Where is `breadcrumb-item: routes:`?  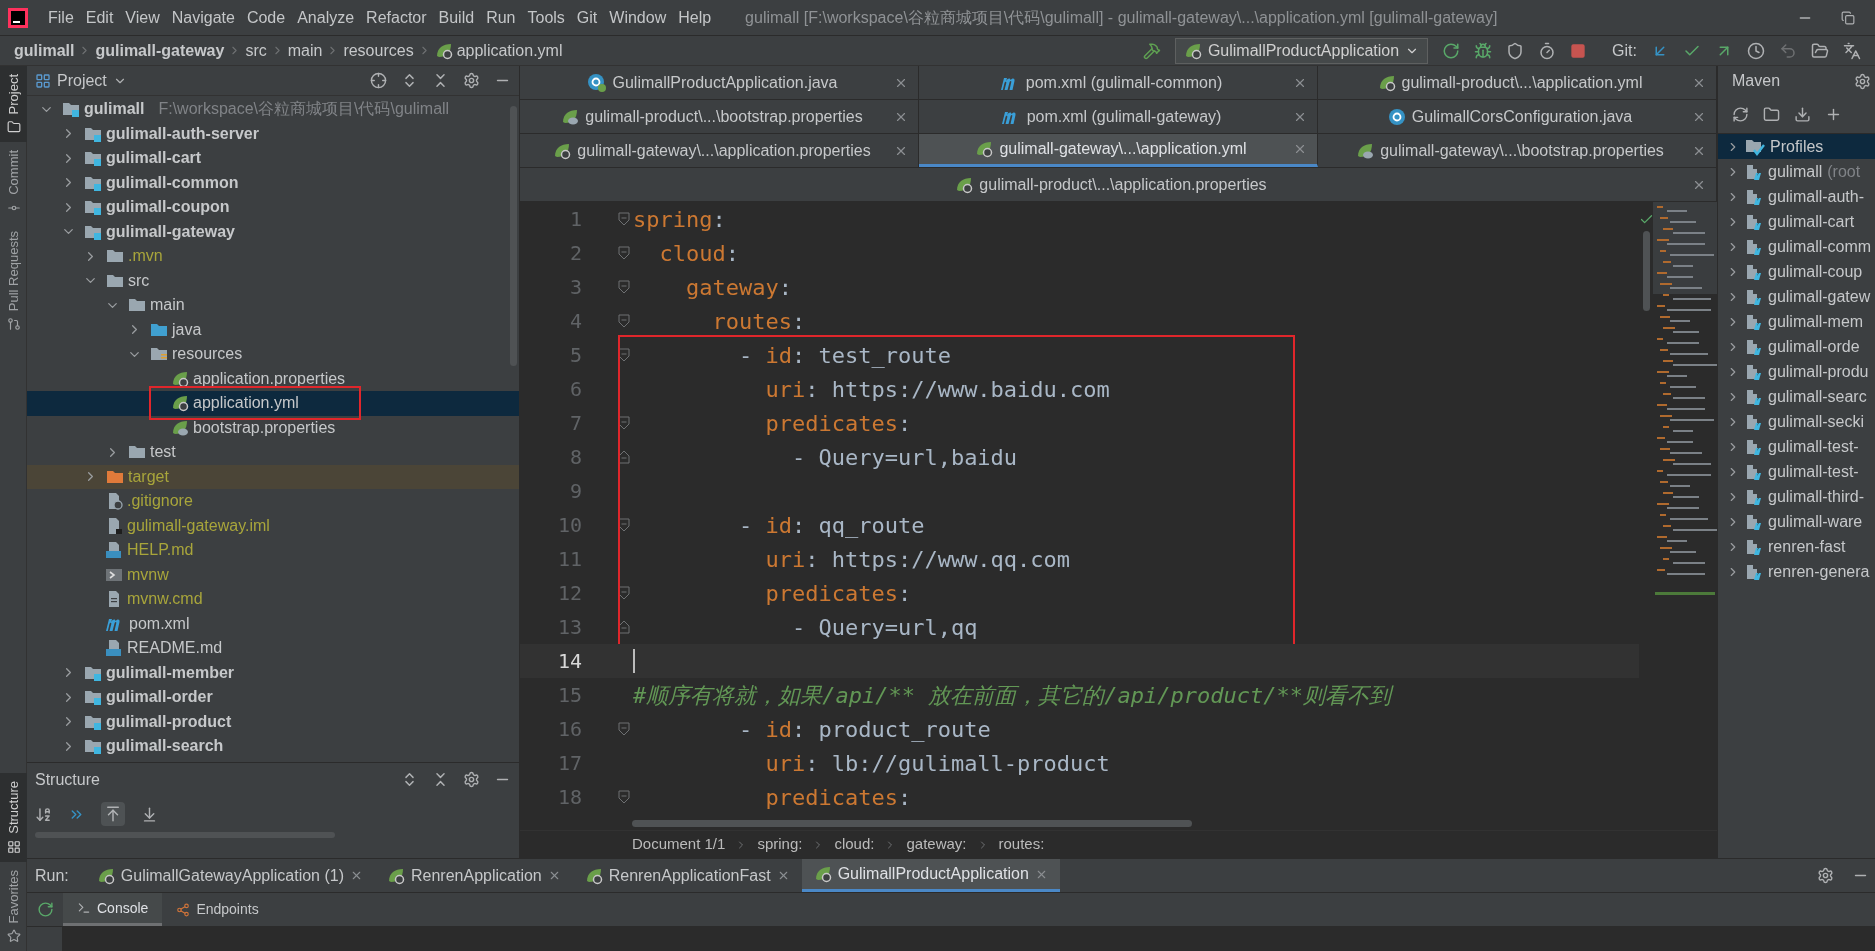 breadcrumb-item: routes: is located at coordinates (1021, 844).